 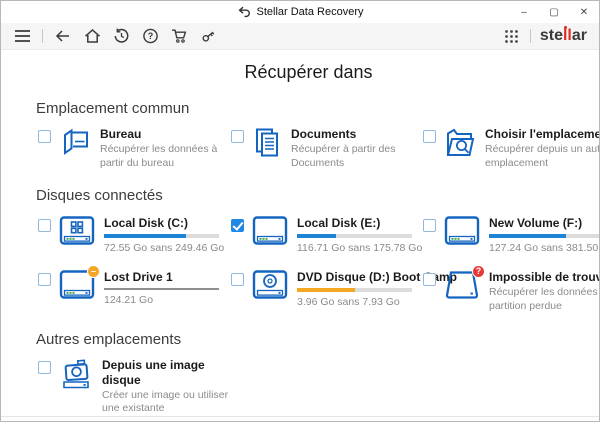 What do you see at coordinates (159, 156) in the screenshot?
I see `item-desc: Récupérer les données à partir du bureau` at bounding box center [159, 156].